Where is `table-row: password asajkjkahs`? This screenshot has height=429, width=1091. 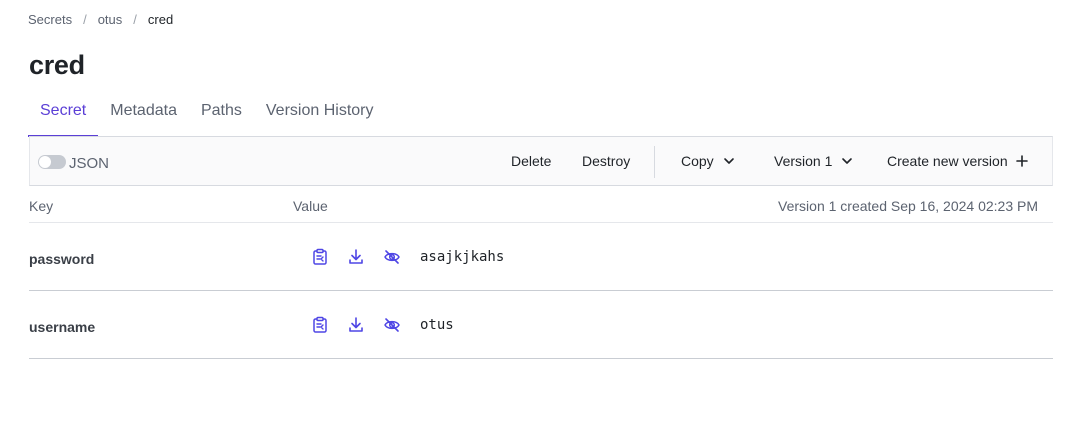 table-row: password asajkjkahs is located at coordinates (541, 257).